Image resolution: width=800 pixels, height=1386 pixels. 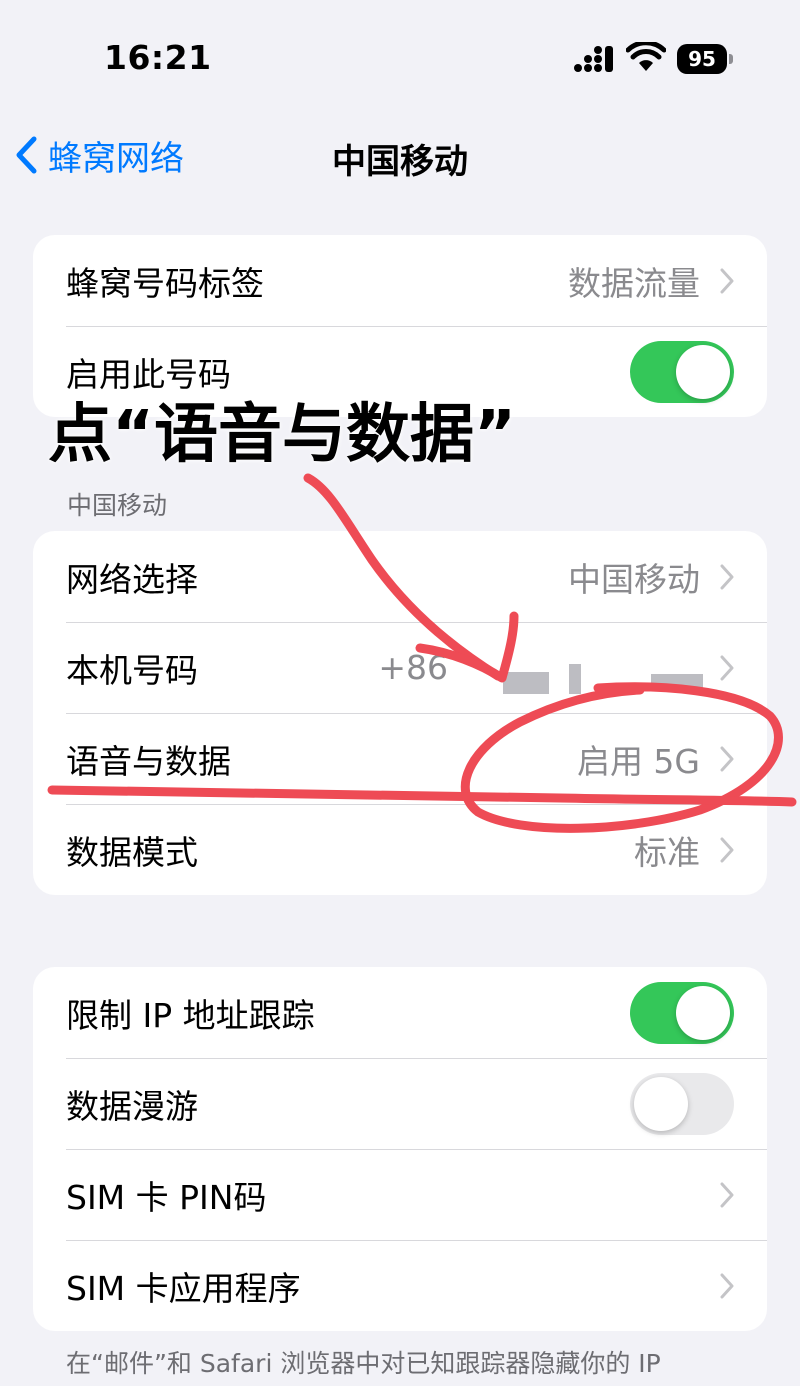 What do you see at coordinates (165, 283) in the screenshot?
I see `row-label: 蜂窝号码标签` at bounding box center [165, 283].